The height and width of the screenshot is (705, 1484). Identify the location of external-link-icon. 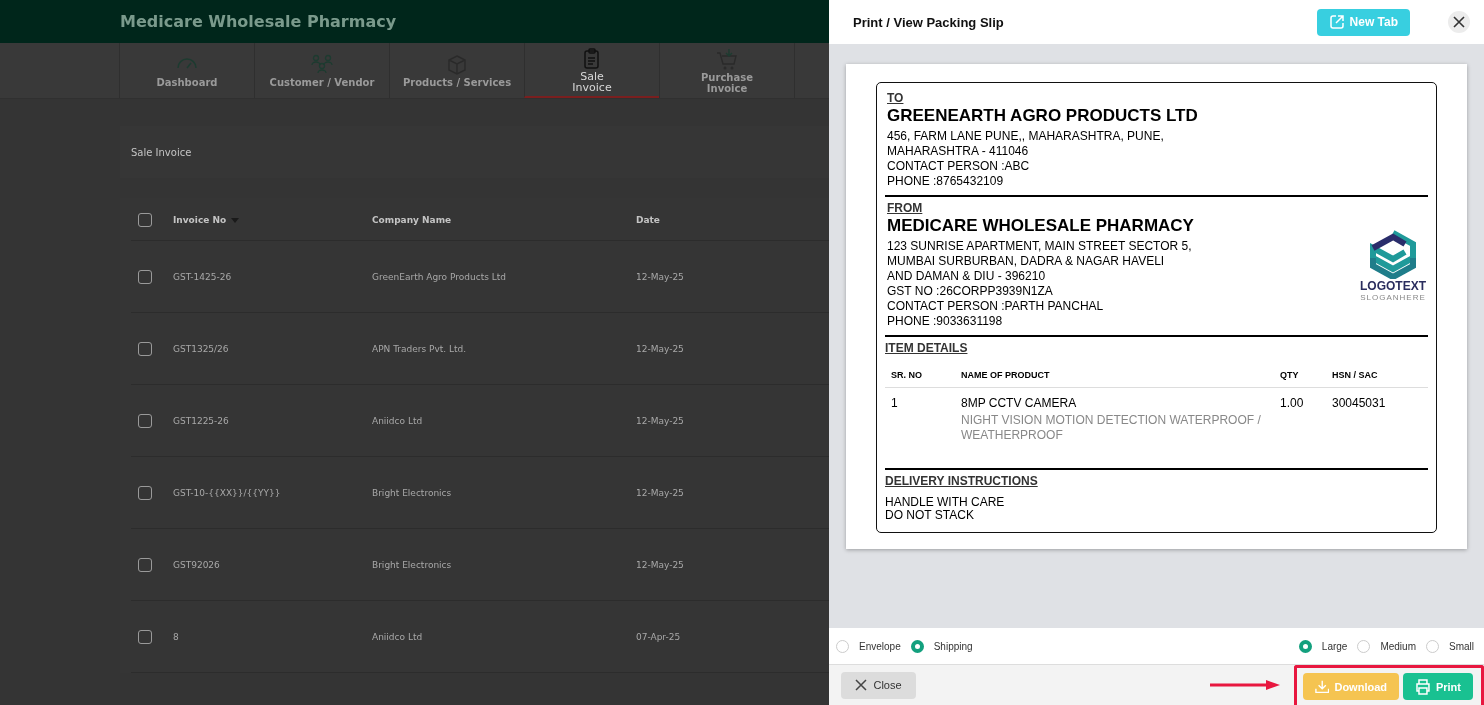
(1336, 22).